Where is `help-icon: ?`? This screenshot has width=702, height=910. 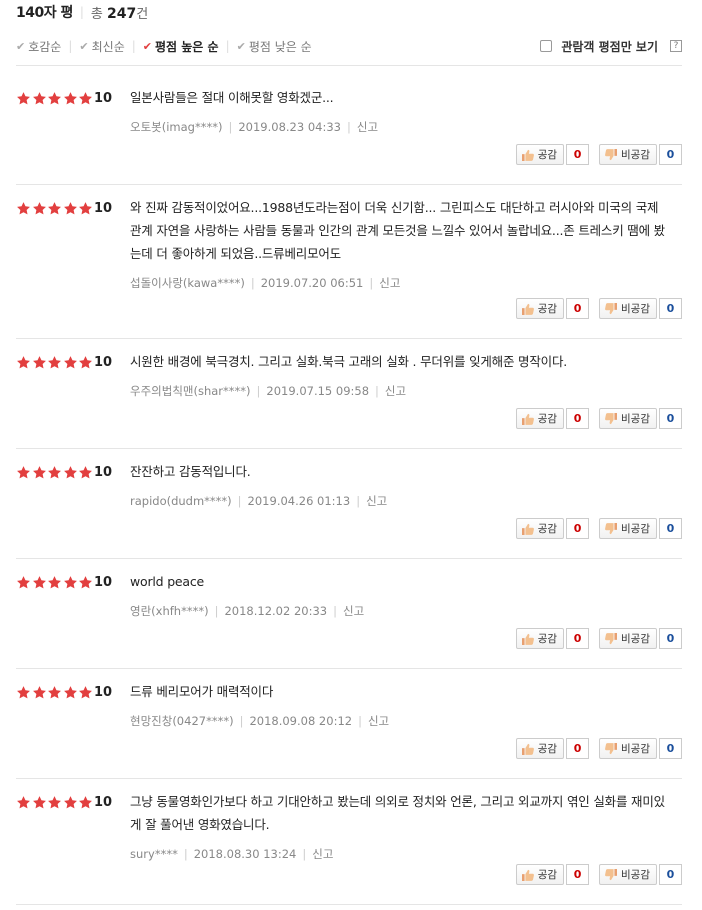
help-icon: ? is located at coordinates (676, 46).